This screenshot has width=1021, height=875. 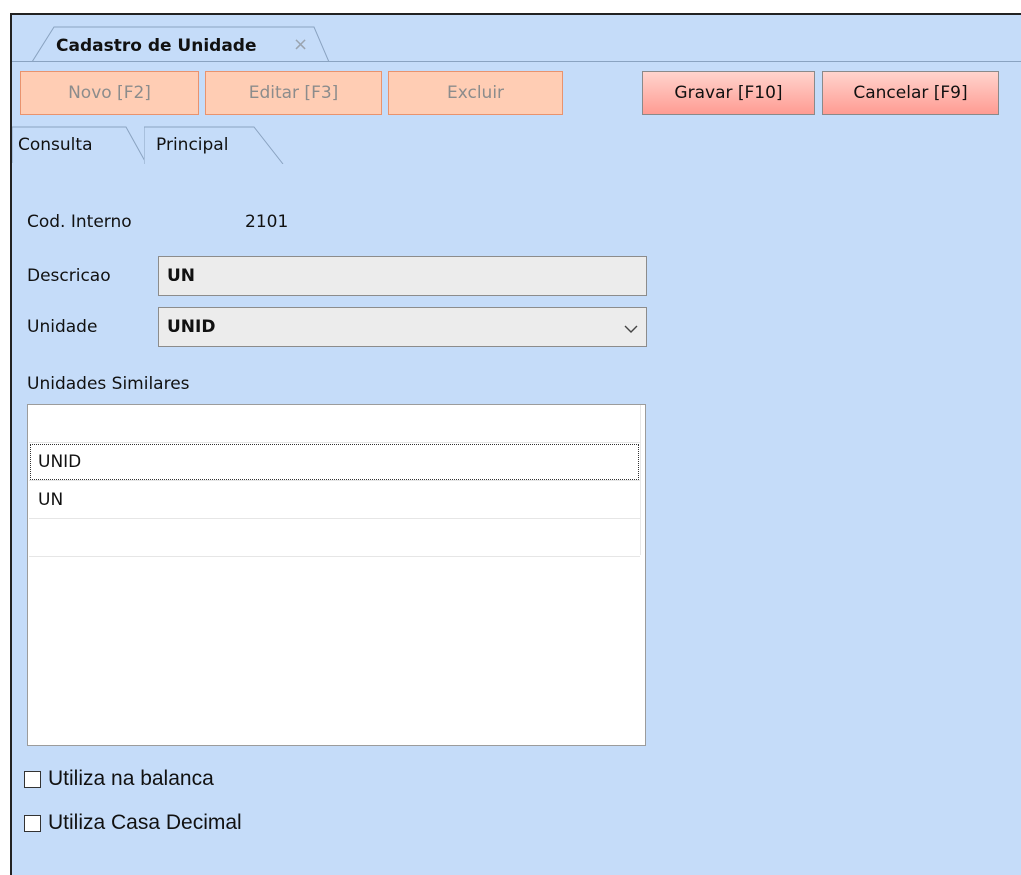 What do you see at coordinates (32, 779) in the screenshot?
I see `balanca-checkbox` at bounding box center [32, 779].